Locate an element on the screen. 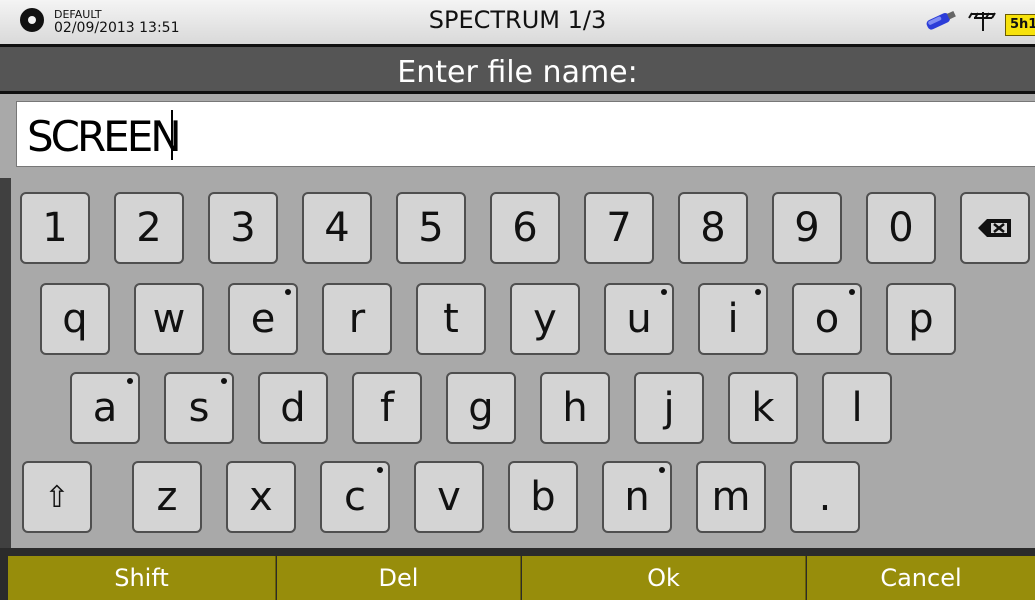 The width and height of the screenshot is (1035, 600). file-name-input: SCREEN is located at coordinates (525, 134).